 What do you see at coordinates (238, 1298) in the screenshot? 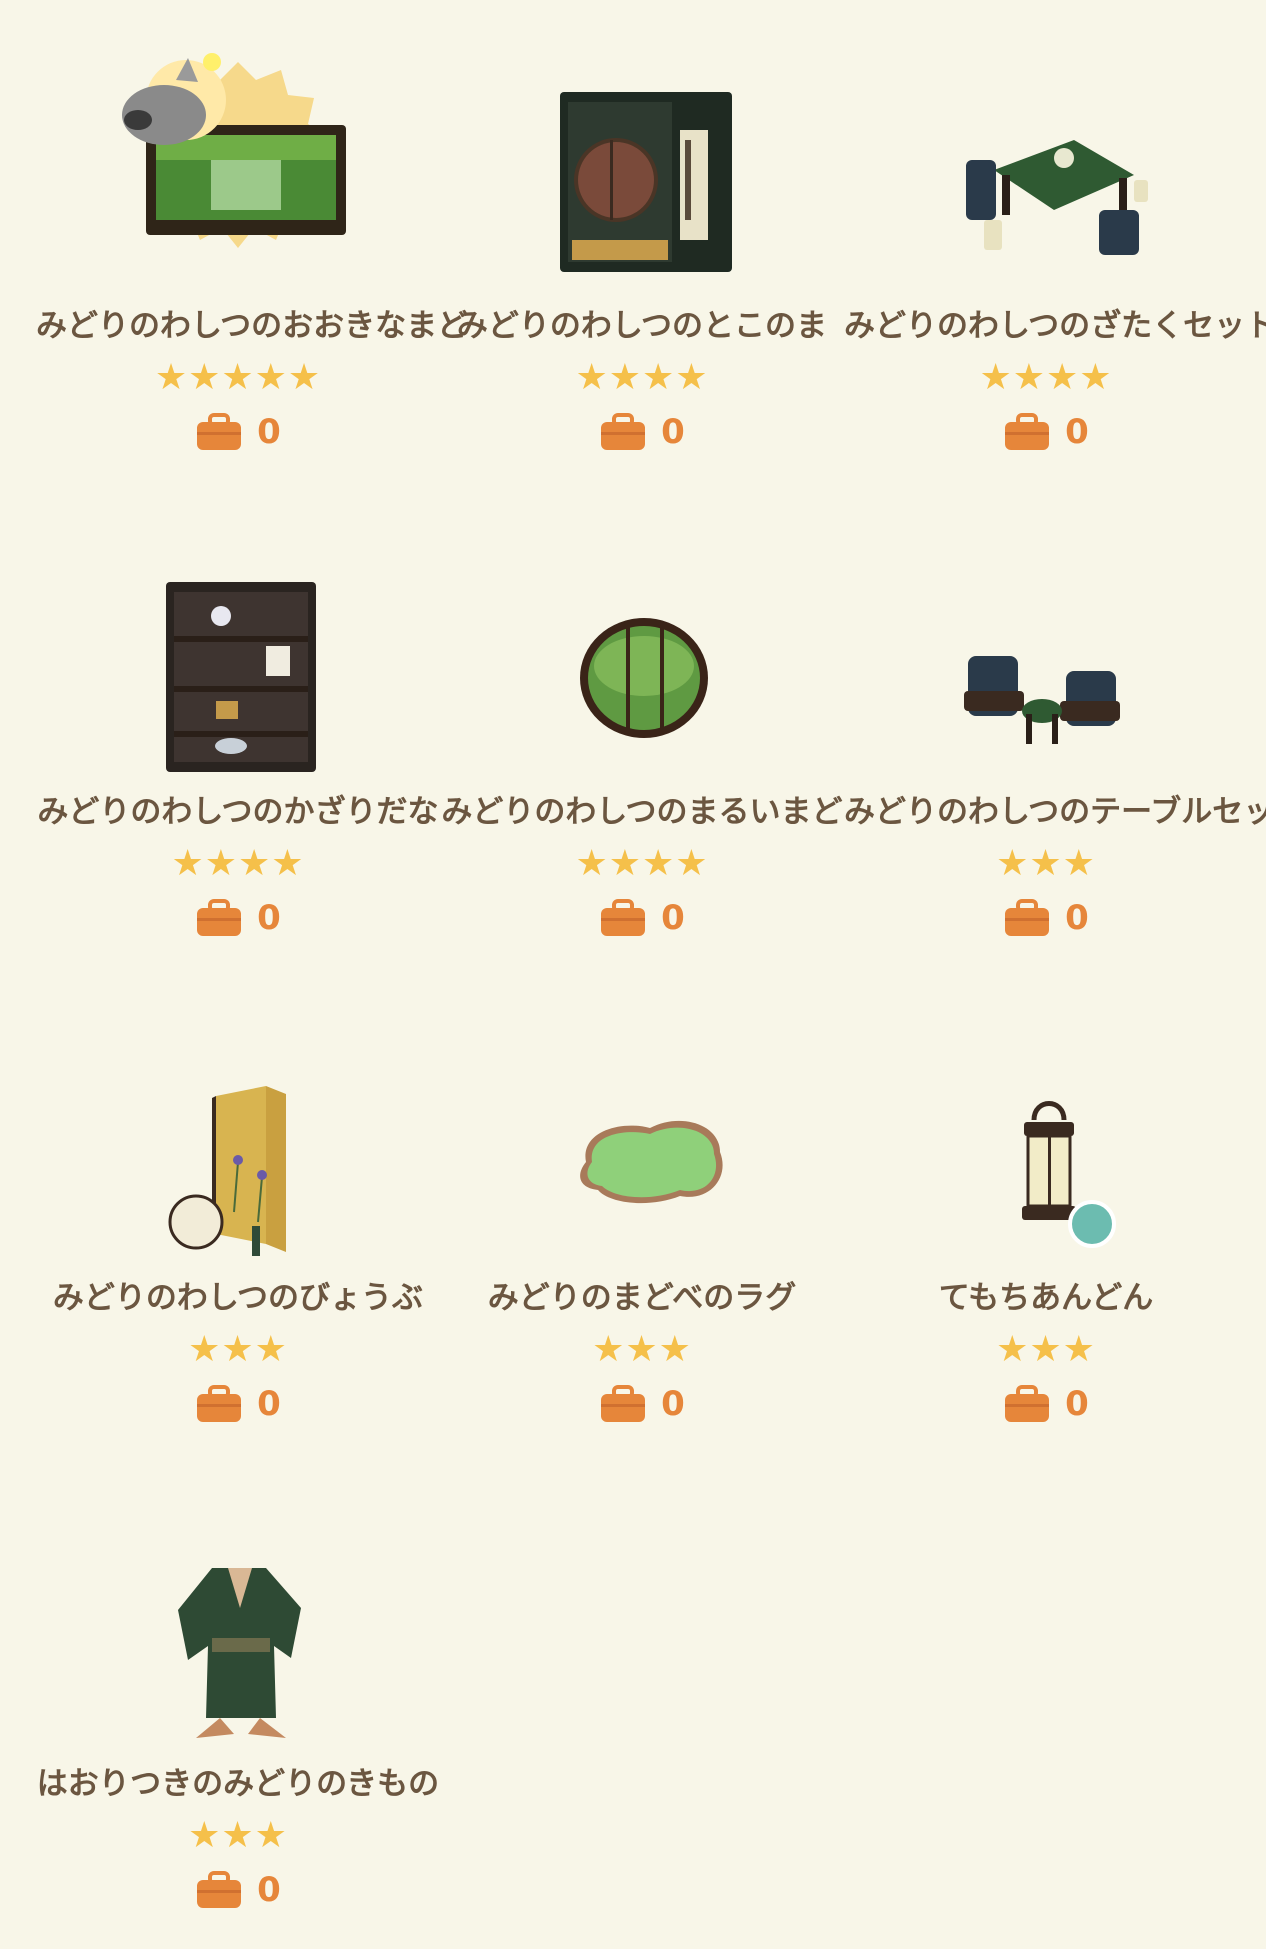
I see `item-name: みどりのわしつのびょうぶ` at bounding box center [238, 1298].